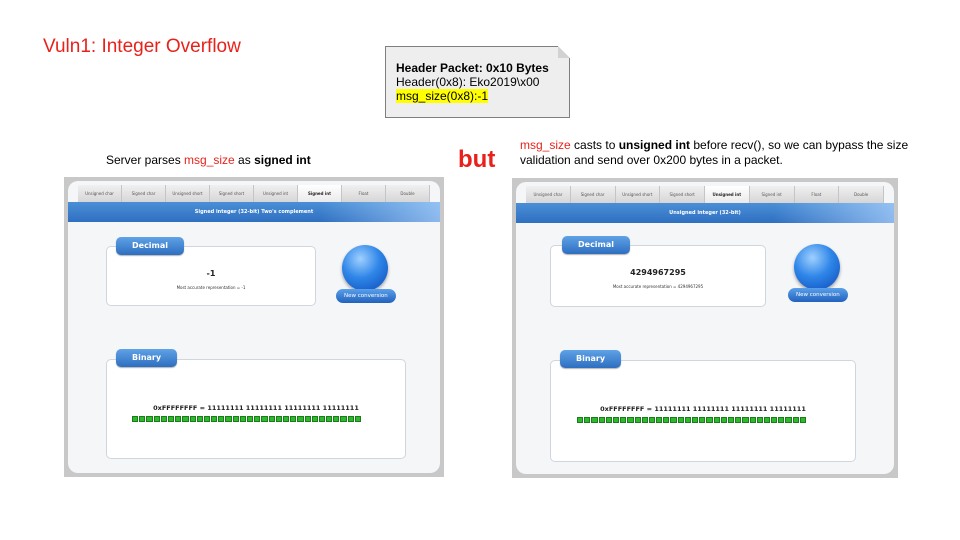 The height and width of the screenshot is (540, 960). I want to click on left-caption-type: signed int, so click(282, 160).